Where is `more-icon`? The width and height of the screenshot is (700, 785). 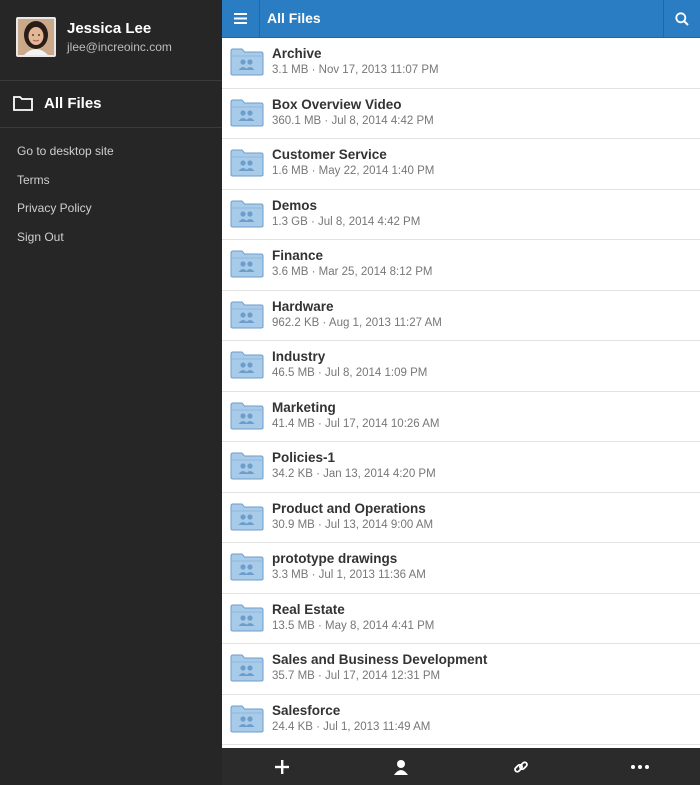
more-icon is located at coordinates (640, 766).